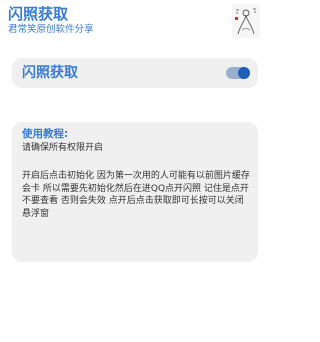 This screenshot has height=342, width=320. What do you see at coordinates (246, 21) in the screenshot?
I see `artwork-icon` at bounding box center [246, 21].